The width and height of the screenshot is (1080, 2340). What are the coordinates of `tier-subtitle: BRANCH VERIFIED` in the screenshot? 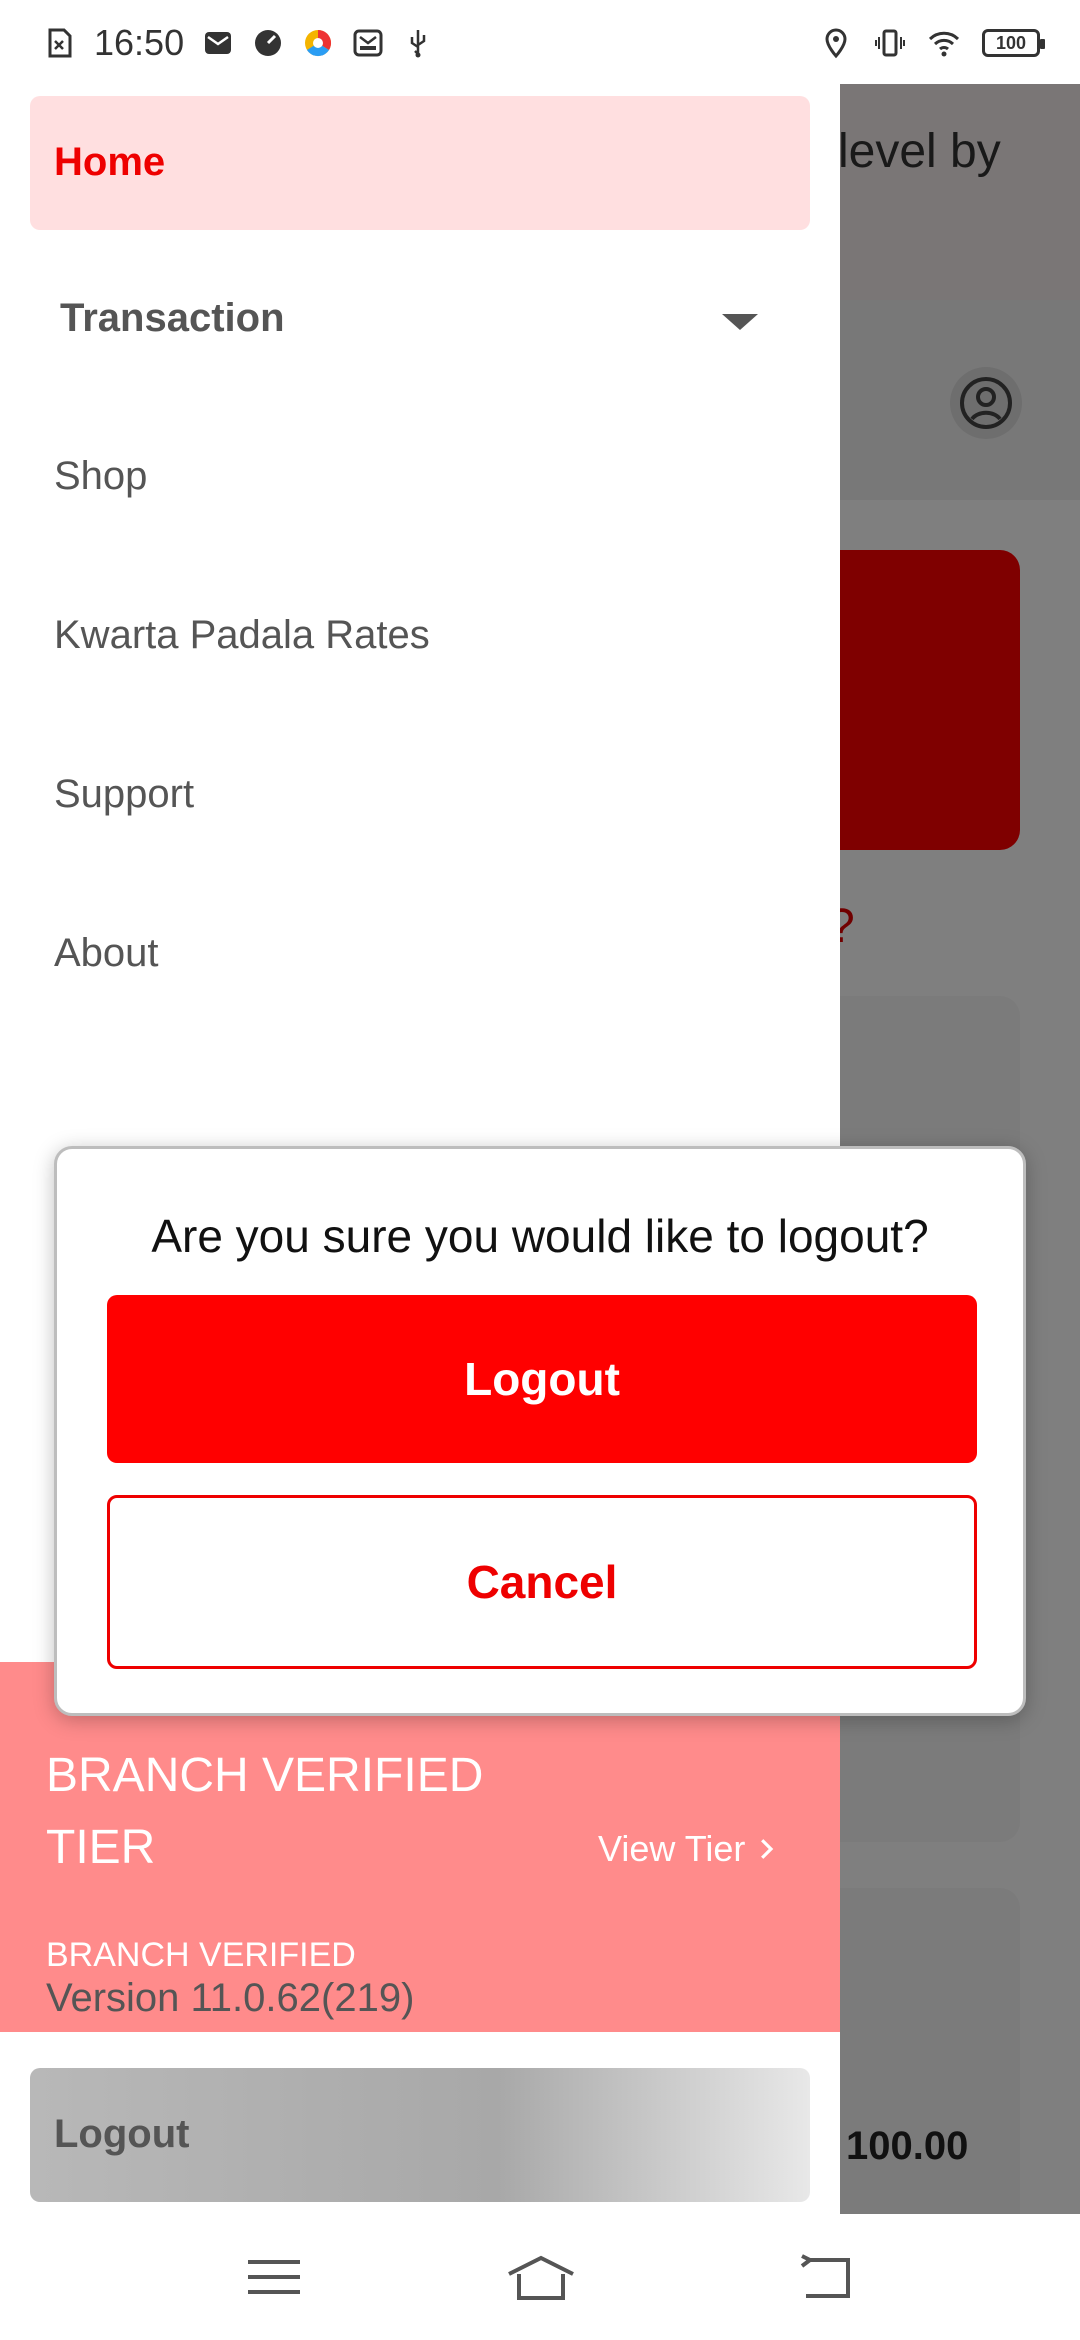 It's located at (201, 1955).